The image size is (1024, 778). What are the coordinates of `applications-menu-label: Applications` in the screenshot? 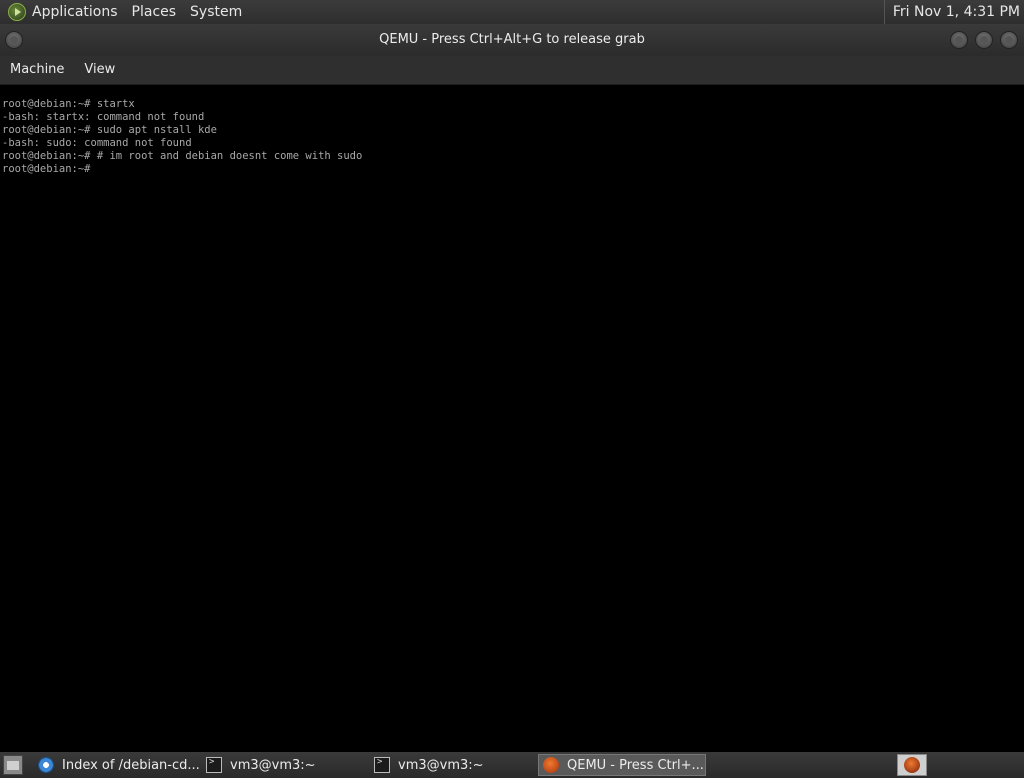 It's located at (75, 12).